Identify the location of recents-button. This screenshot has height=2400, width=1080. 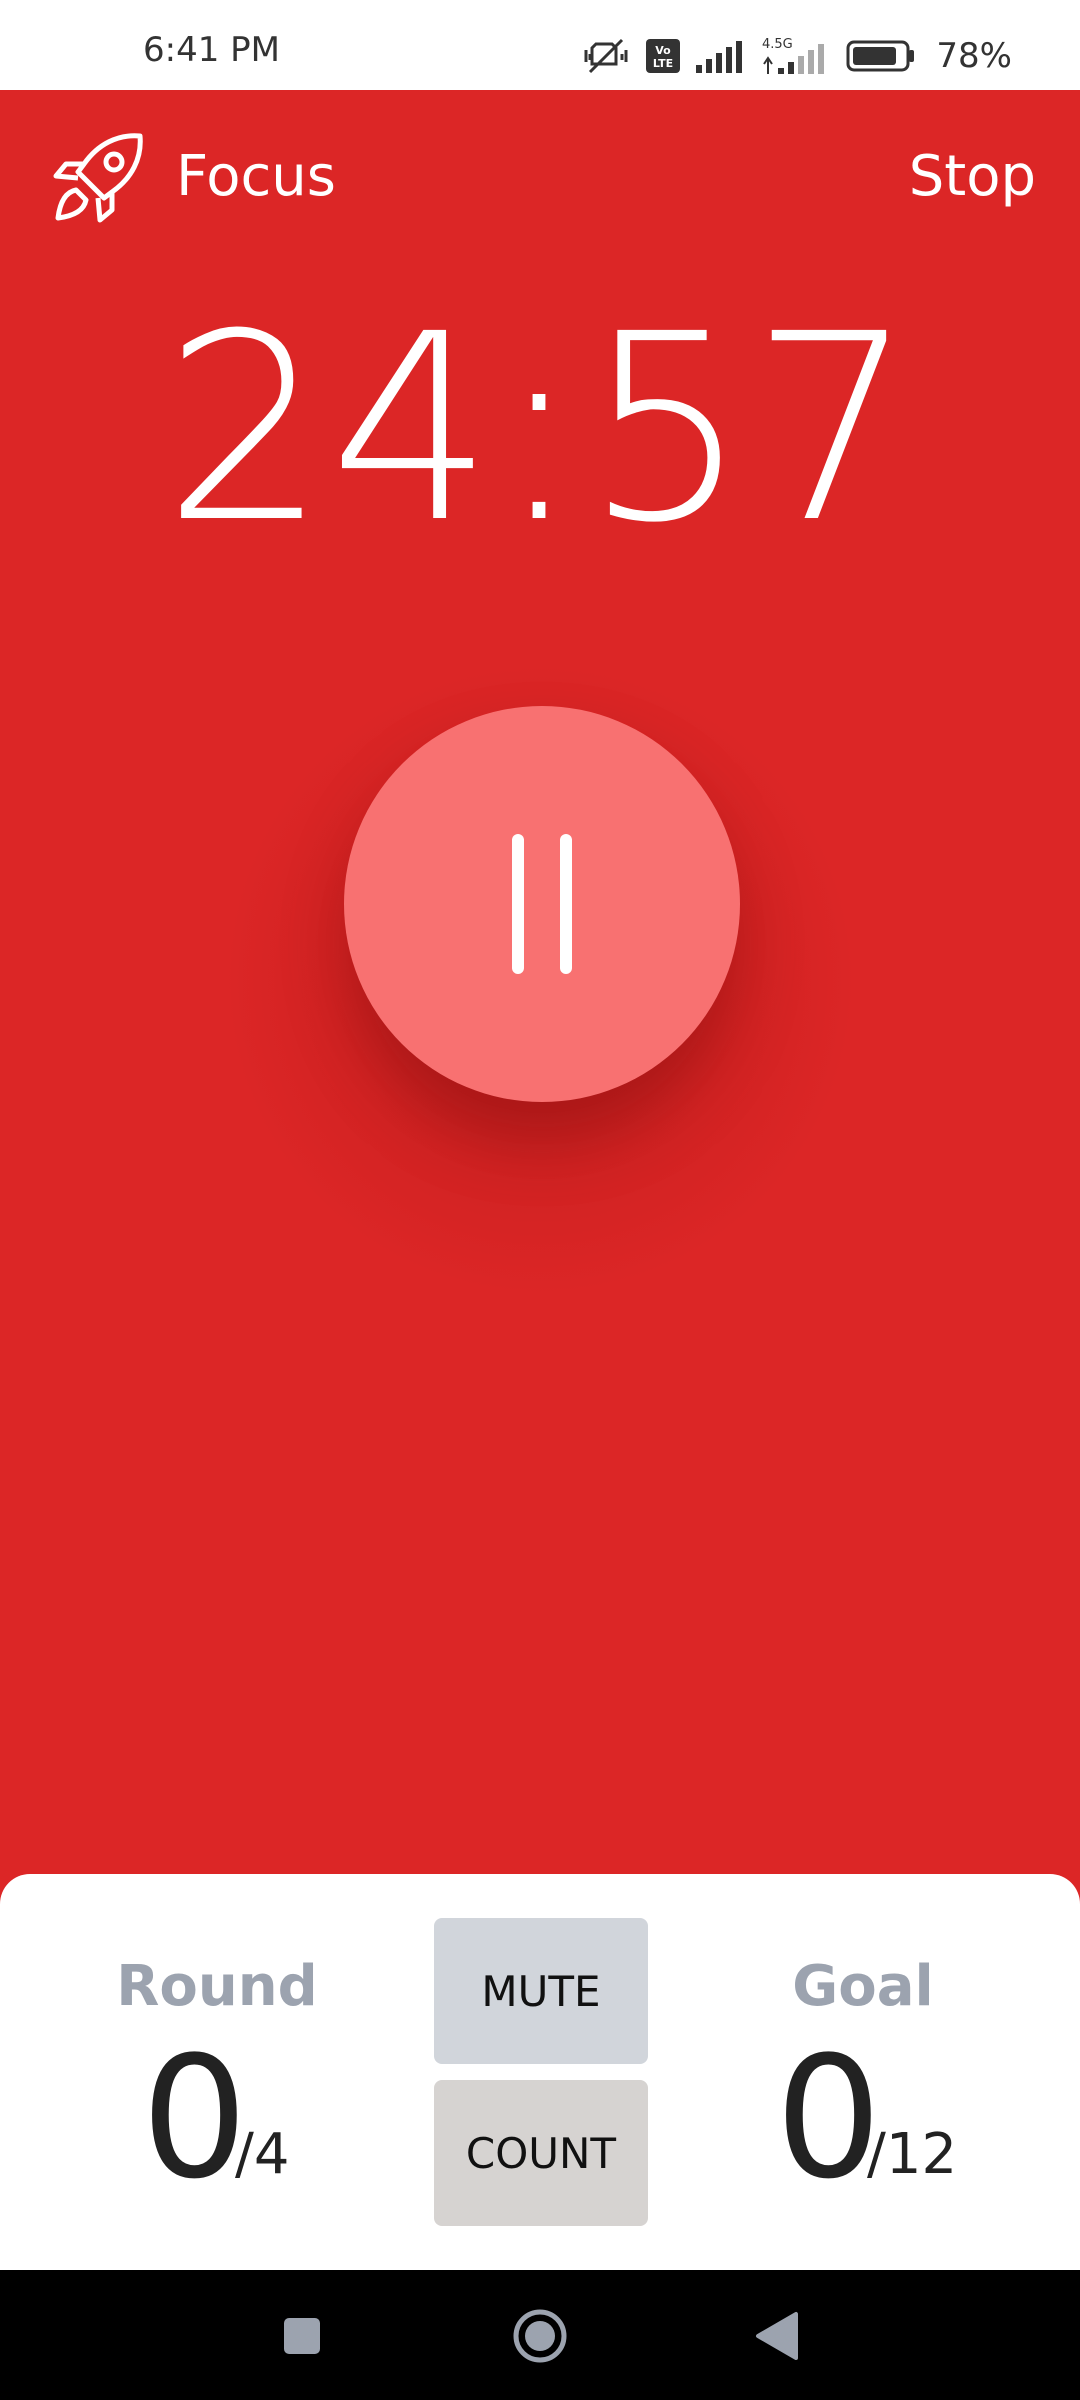
(302, 2336).